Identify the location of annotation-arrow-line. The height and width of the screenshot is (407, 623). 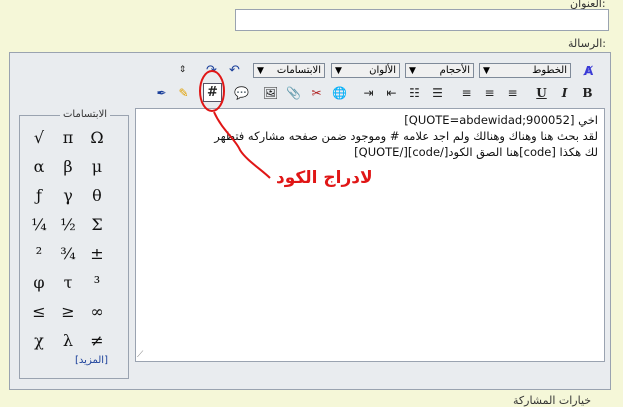
(242, 145).